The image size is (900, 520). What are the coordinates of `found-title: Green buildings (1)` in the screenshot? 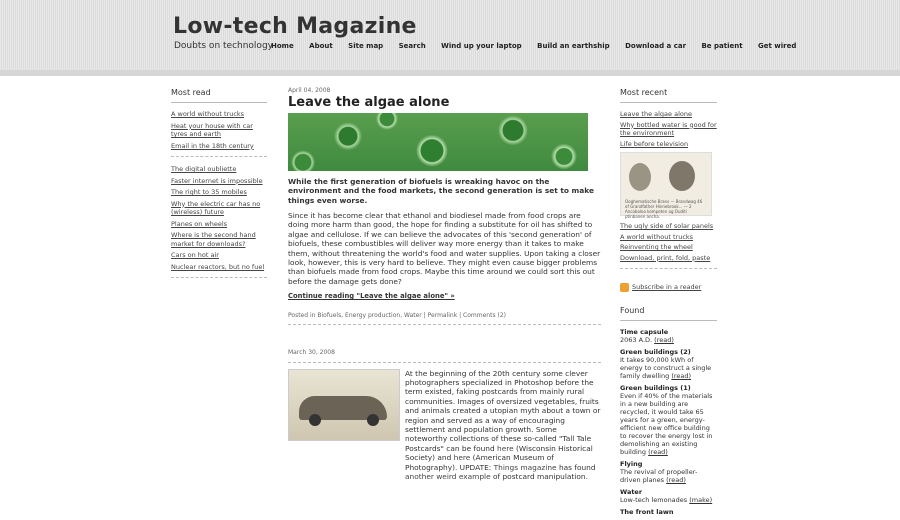 It's located at (655, 388).